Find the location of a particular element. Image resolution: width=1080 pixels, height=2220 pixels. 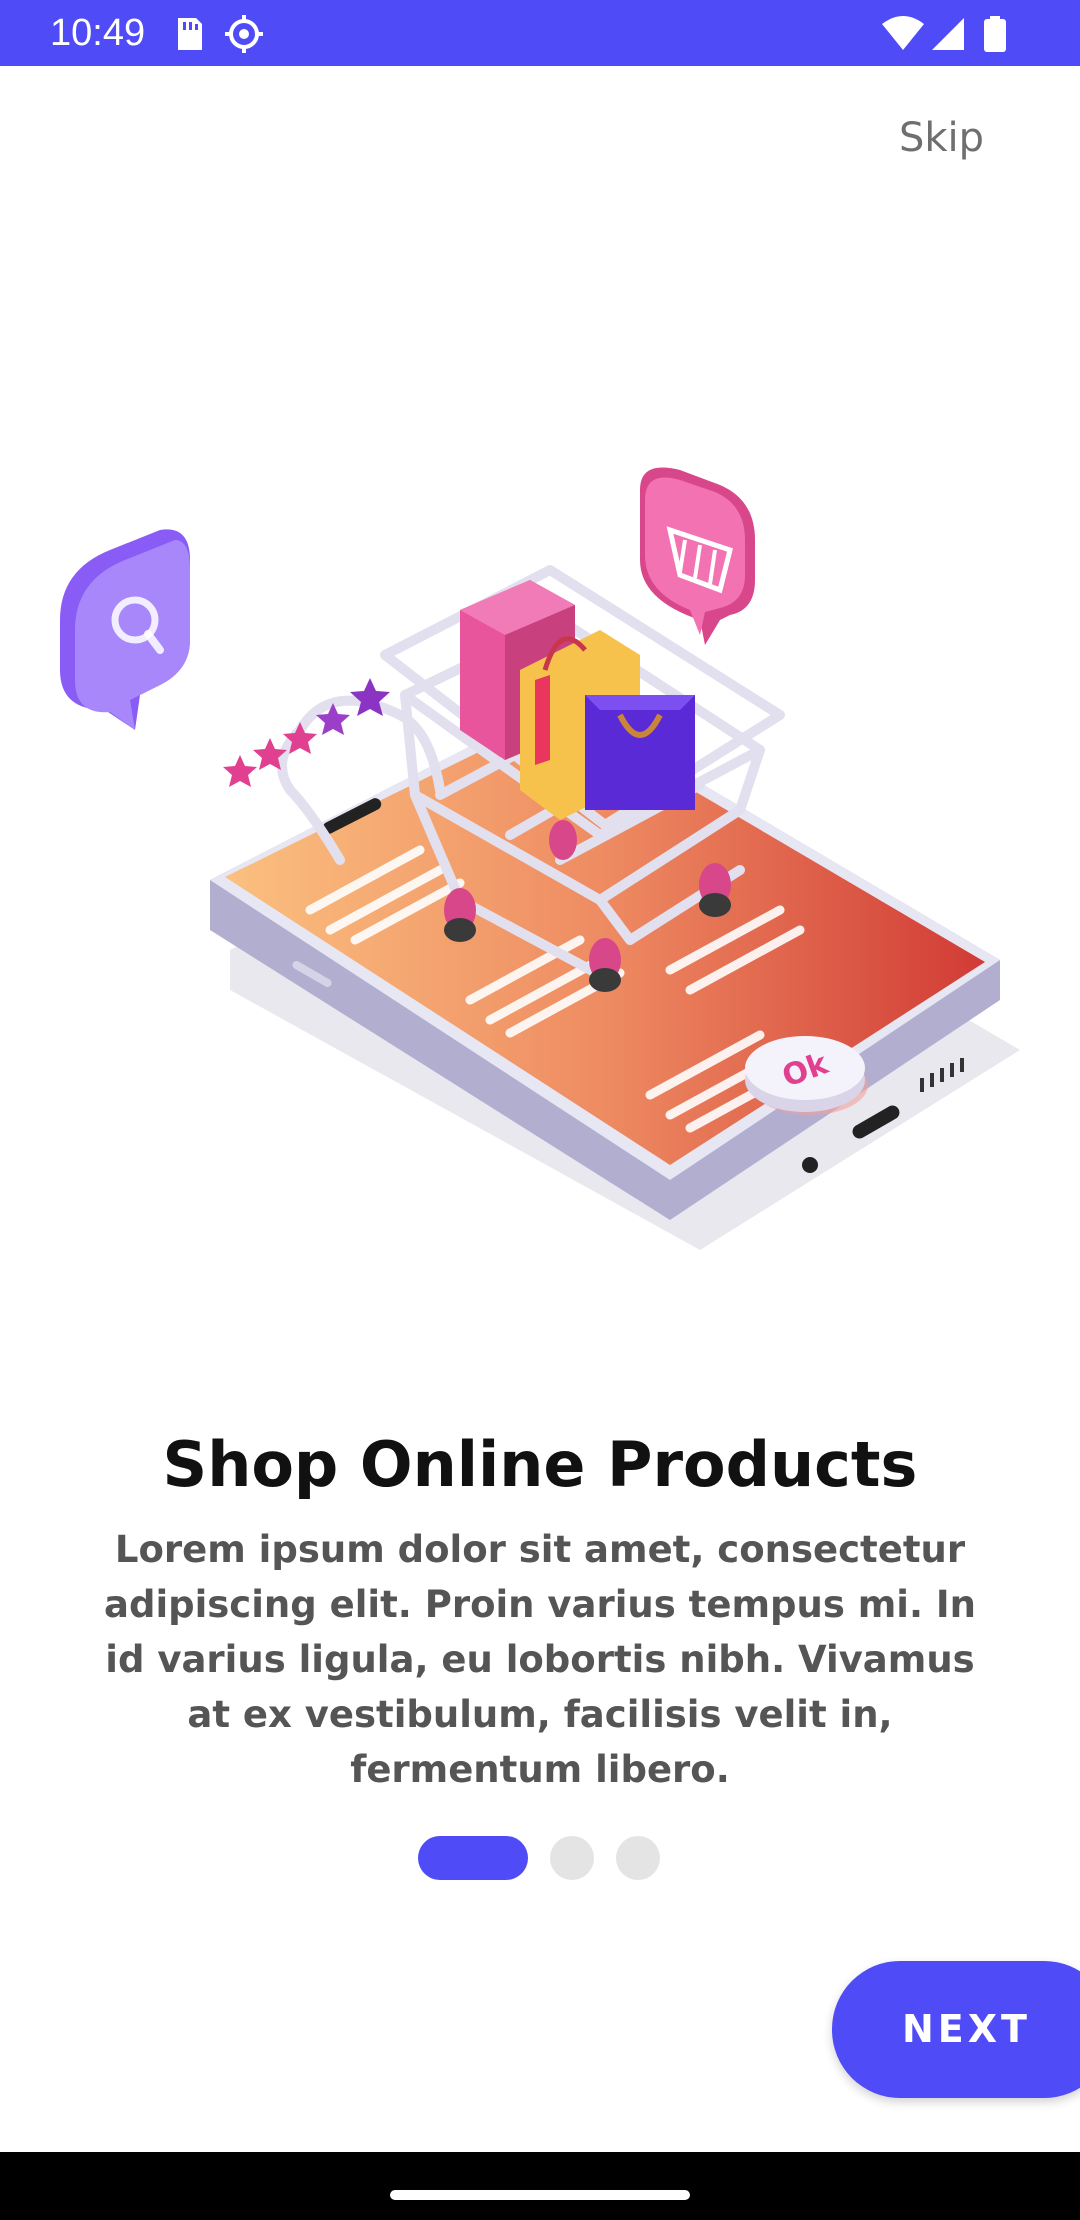

wifi-icon is located at coordinates (903, 33).